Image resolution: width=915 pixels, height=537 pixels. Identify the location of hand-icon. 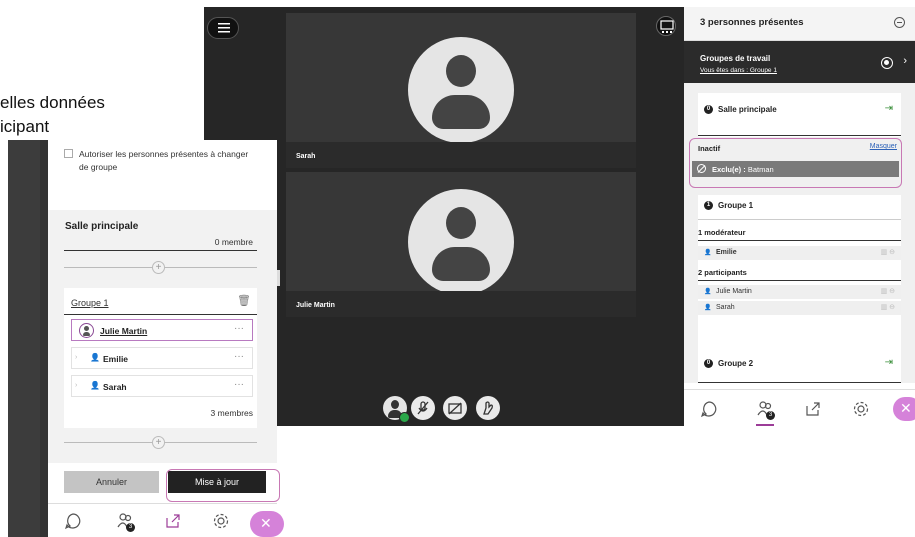
(488, 408).